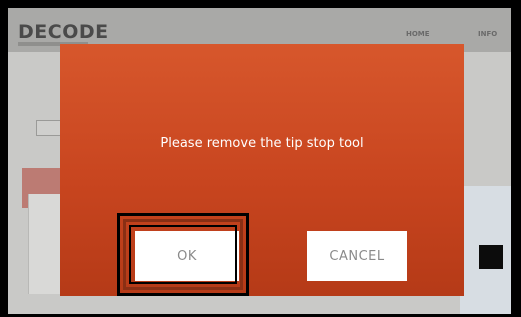  I want to click on dialog-message: Please remove the tip stop tool, so click(262, 143).